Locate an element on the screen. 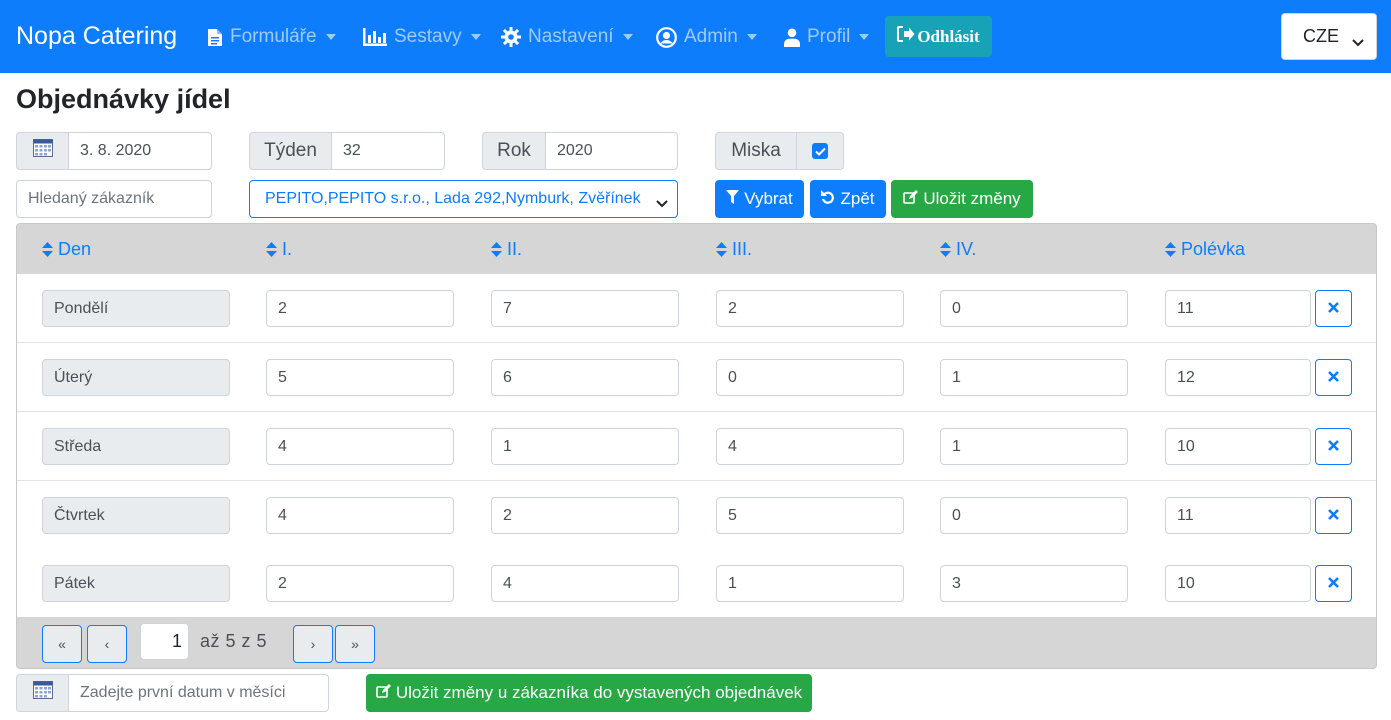  year-group: Rok 2020 is located at coordinates (580, 151).